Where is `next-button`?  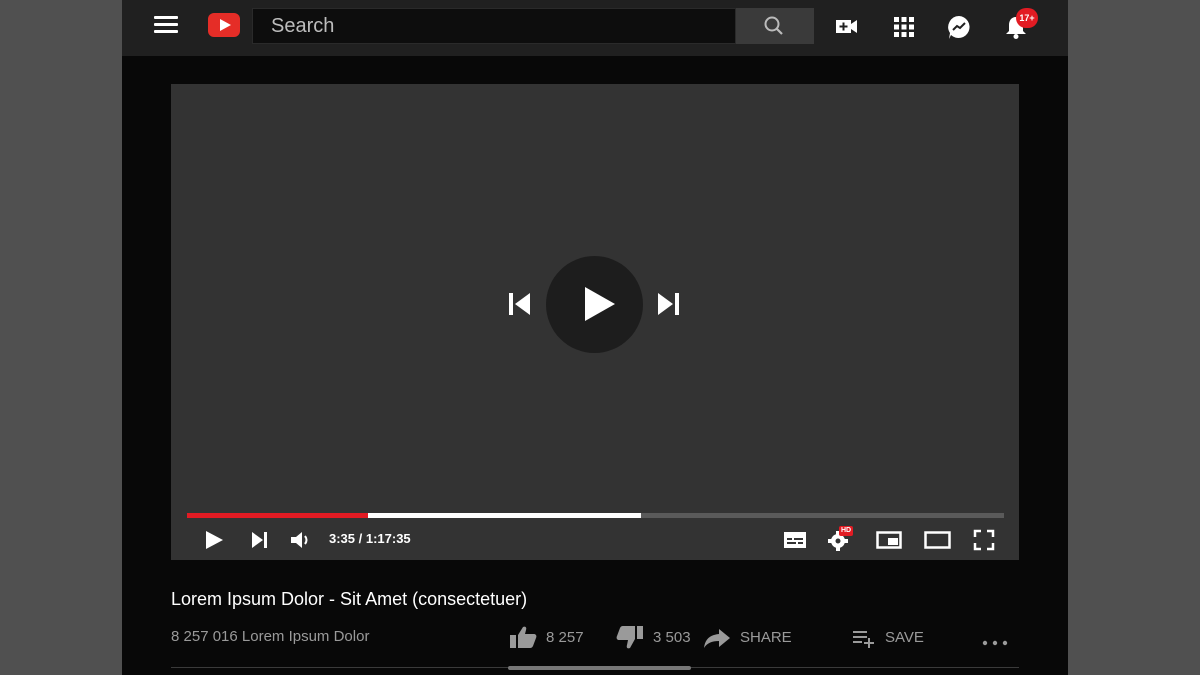 next-button is located at coordinates (668, 304).